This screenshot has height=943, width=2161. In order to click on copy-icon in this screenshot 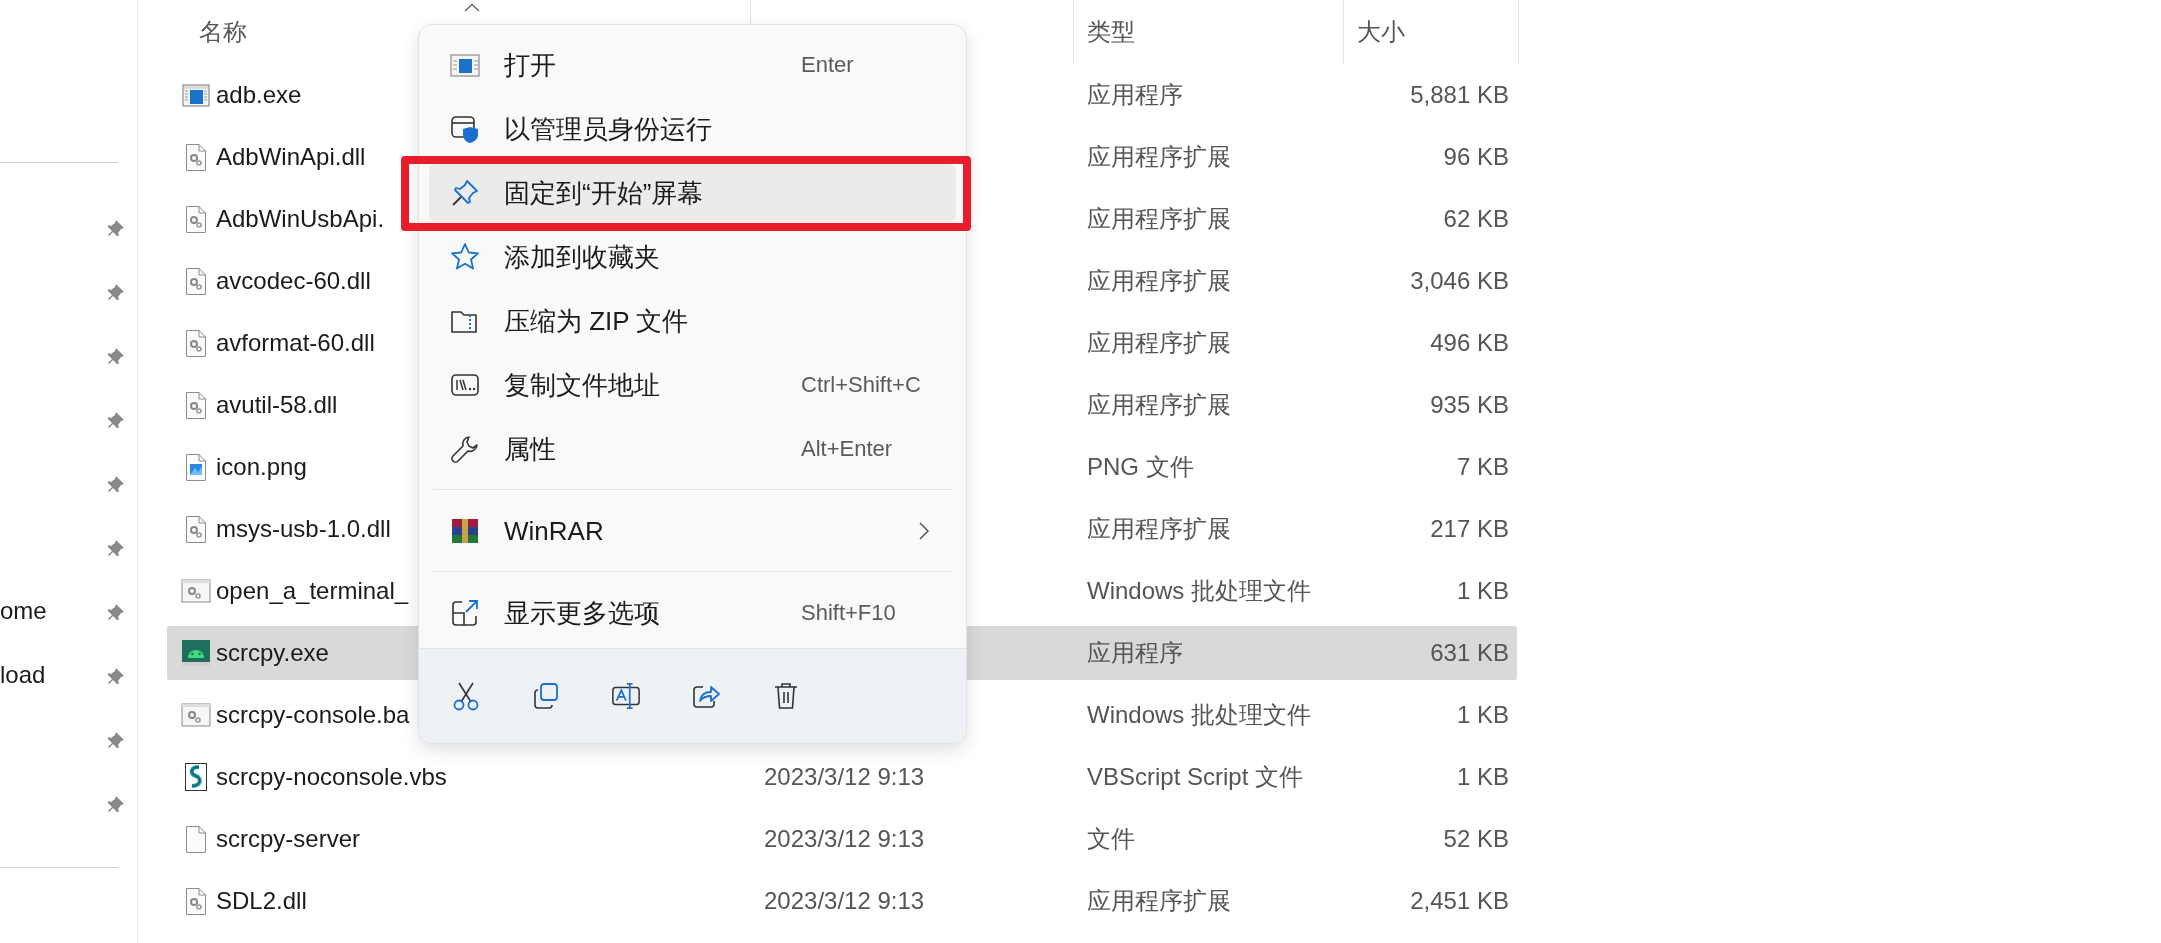, I will do `click(546, 696)`.